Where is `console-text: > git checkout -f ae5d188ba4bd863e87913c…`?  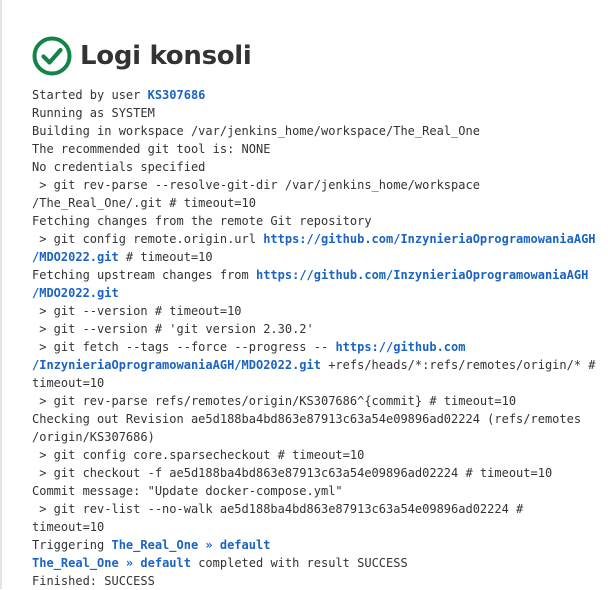 console-text: > git checkout -f ae5d188ba4bd863e87913c… is located at coordinates (292, 473).